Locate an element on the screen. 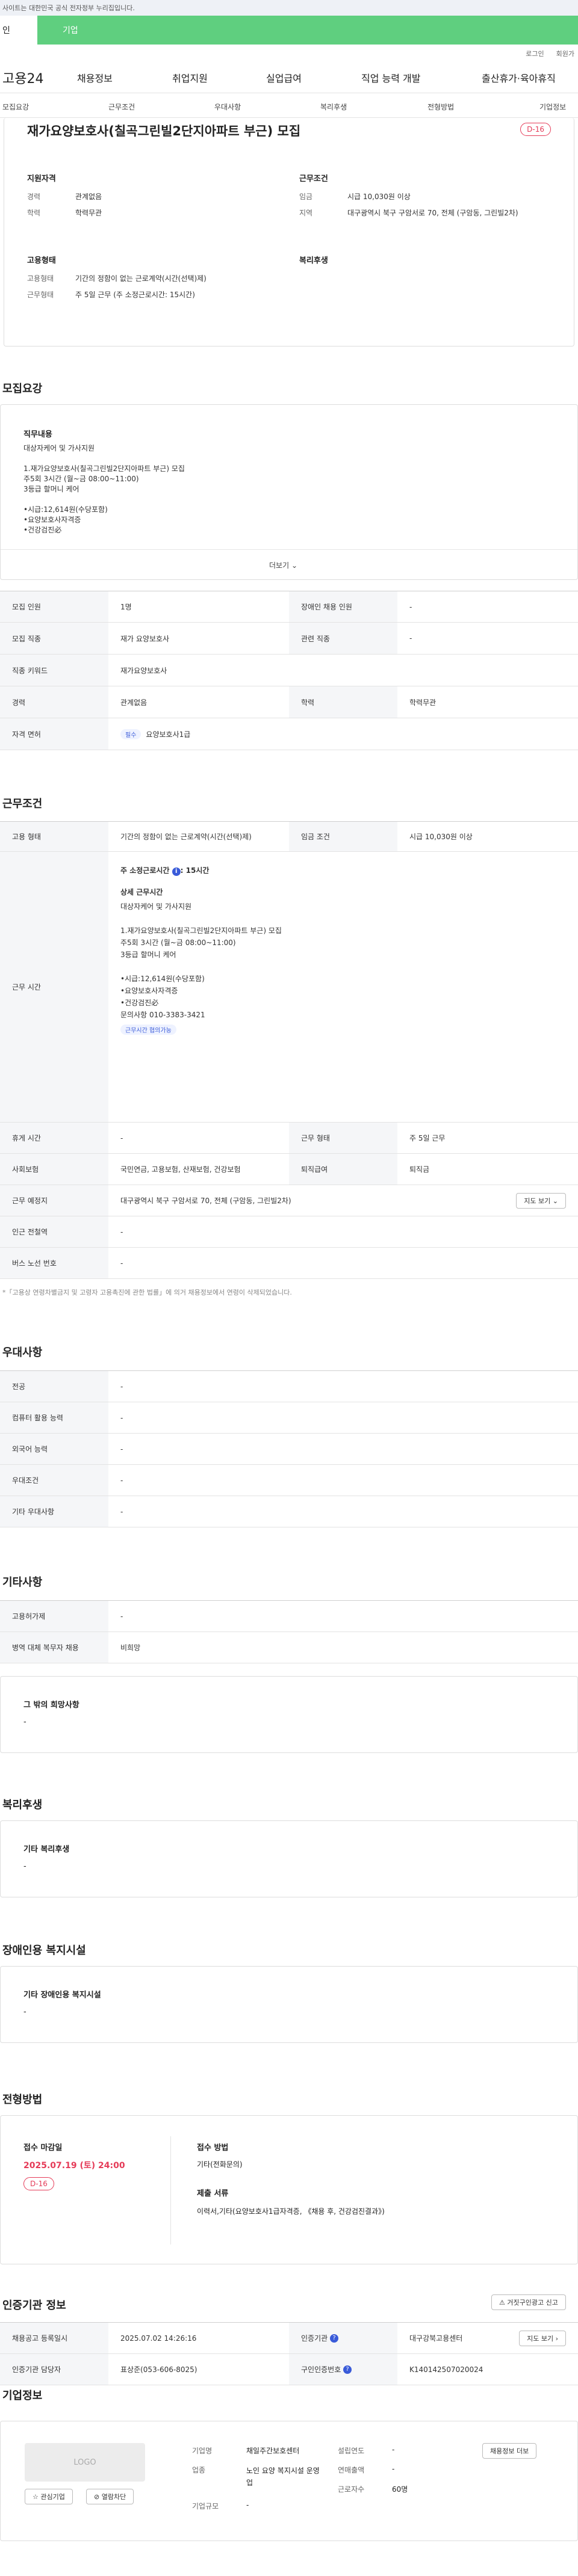 This screenshot has width=578, height=2576. tab-selection: 전형방법 is located at coordinates (440, 107).